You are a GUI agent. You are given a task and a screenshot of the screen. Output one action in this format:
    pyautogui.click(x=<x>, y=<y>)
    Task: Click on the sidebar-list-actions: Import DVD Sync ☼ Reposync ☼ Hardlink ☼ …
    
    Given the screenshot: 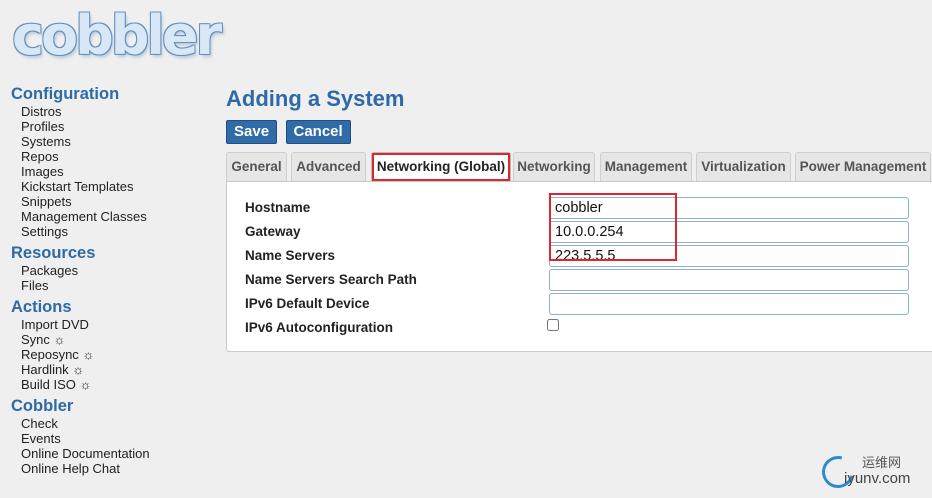 What is the action you would take?
    pyautogui.click(x=116, y=354)
    